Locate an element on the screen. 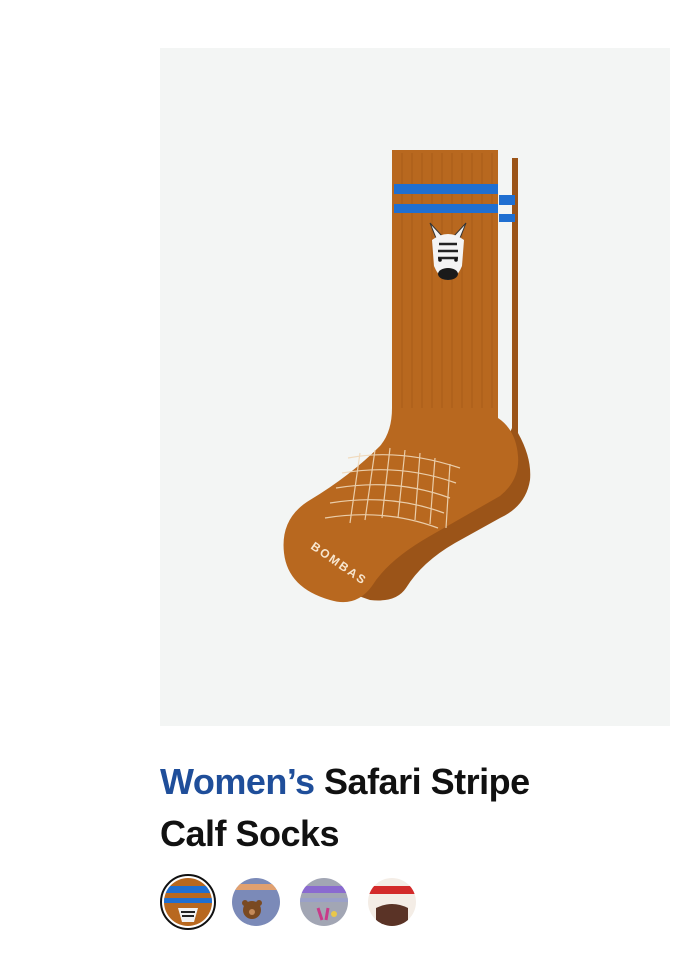  product-title: Women’s Safari Stripe Calf Socks is located at coordinates (375, 808).